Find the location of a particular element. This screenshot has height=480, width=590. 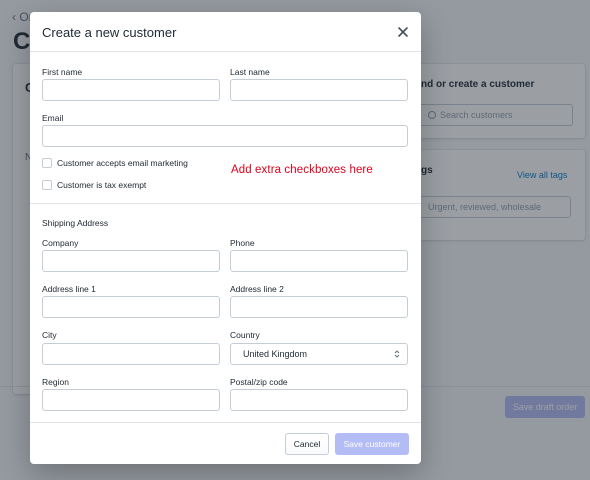

first-name-field is located at coordinates (131, 90).